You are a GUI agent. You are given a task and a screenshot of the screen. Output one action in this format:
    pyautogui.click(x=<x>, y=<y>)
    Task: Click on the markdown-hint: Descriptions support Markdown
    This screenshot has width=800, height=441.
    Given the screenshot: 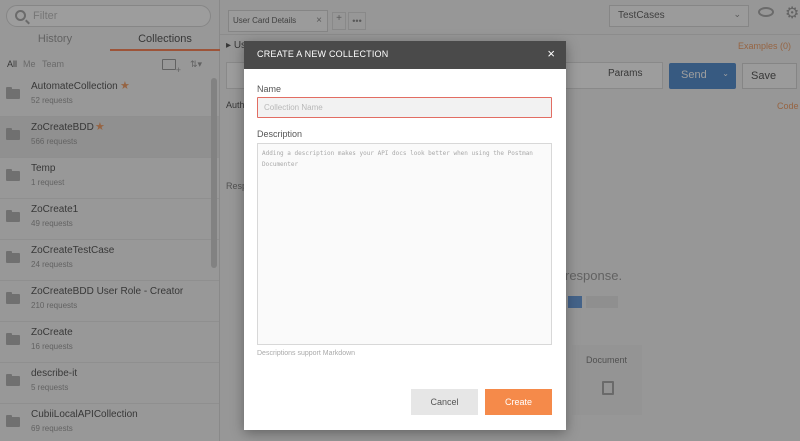 What is the action you would take?
    pyautogui.click(x=306, y=353)
    